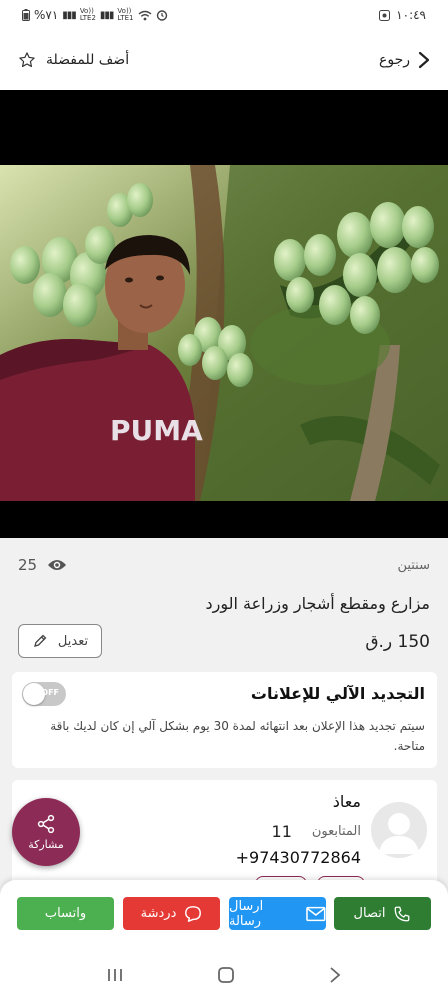 The height and width of the screenshot is (1000, 448). I want to click on share-icon, so click(46, 823).